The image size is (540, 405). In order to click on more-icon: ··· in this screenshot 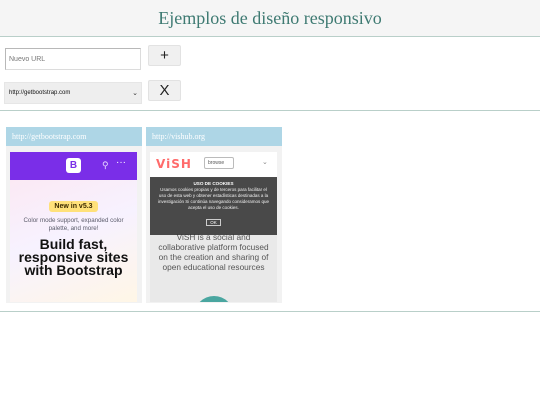, I will do `click(121, 162)`.